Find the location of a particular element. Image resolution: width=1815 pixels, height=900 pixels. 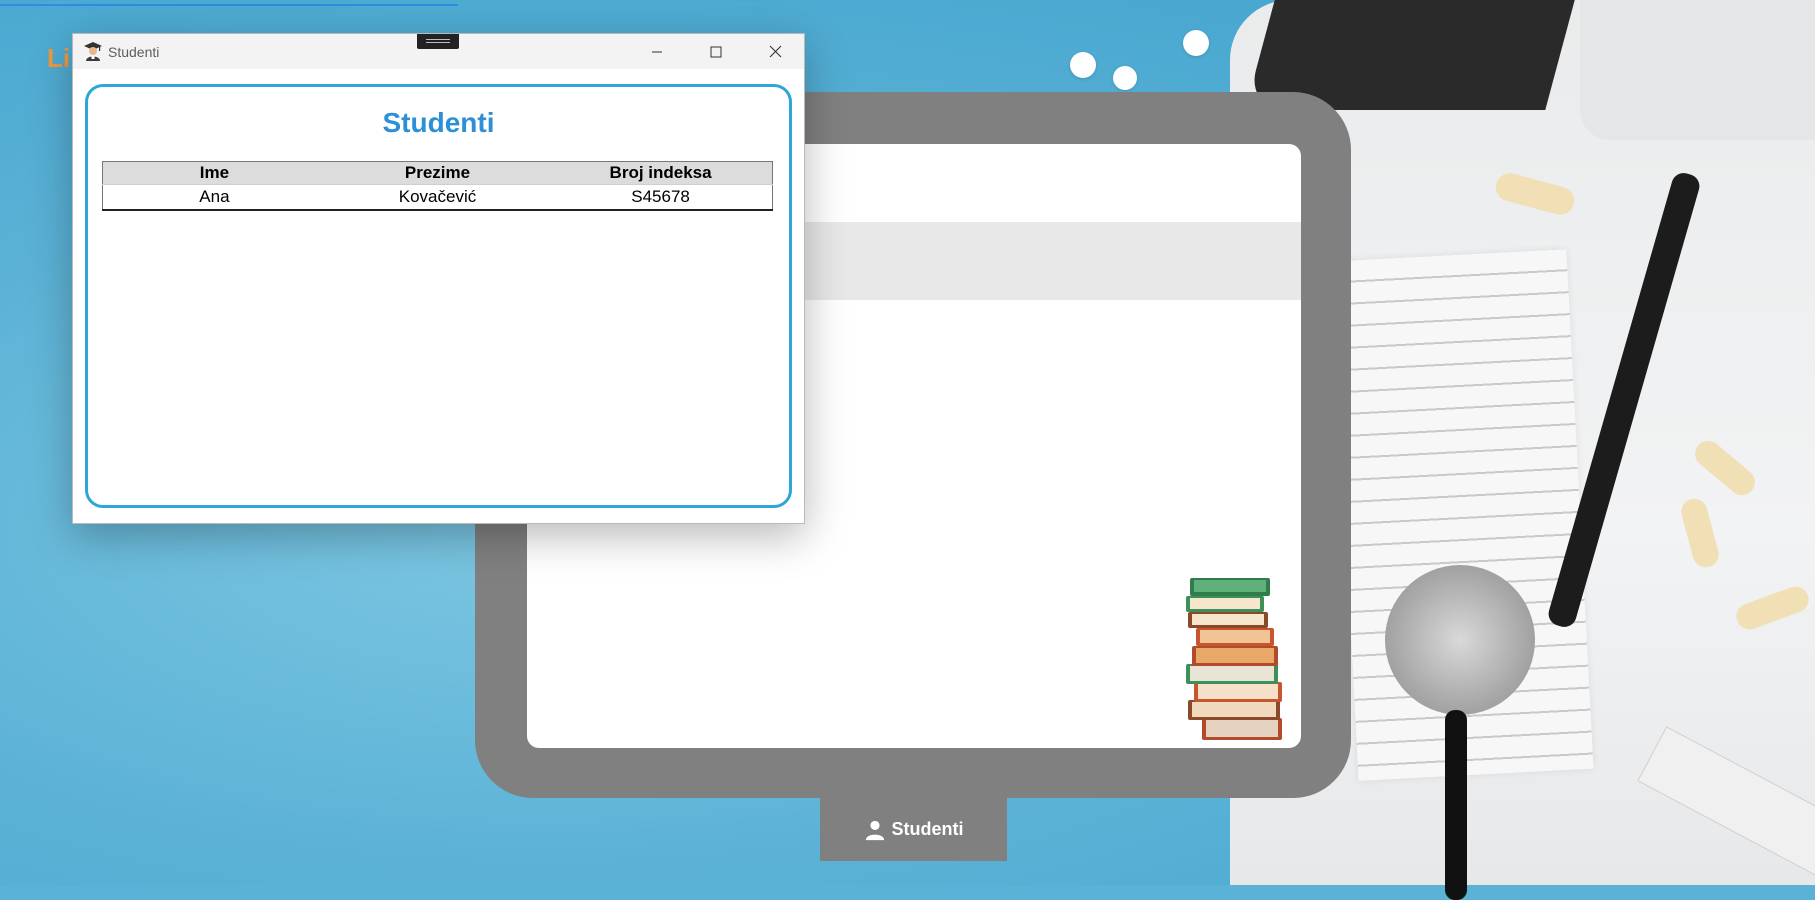

cell-prezime: Kovačević is located at coordinates (437, 197).